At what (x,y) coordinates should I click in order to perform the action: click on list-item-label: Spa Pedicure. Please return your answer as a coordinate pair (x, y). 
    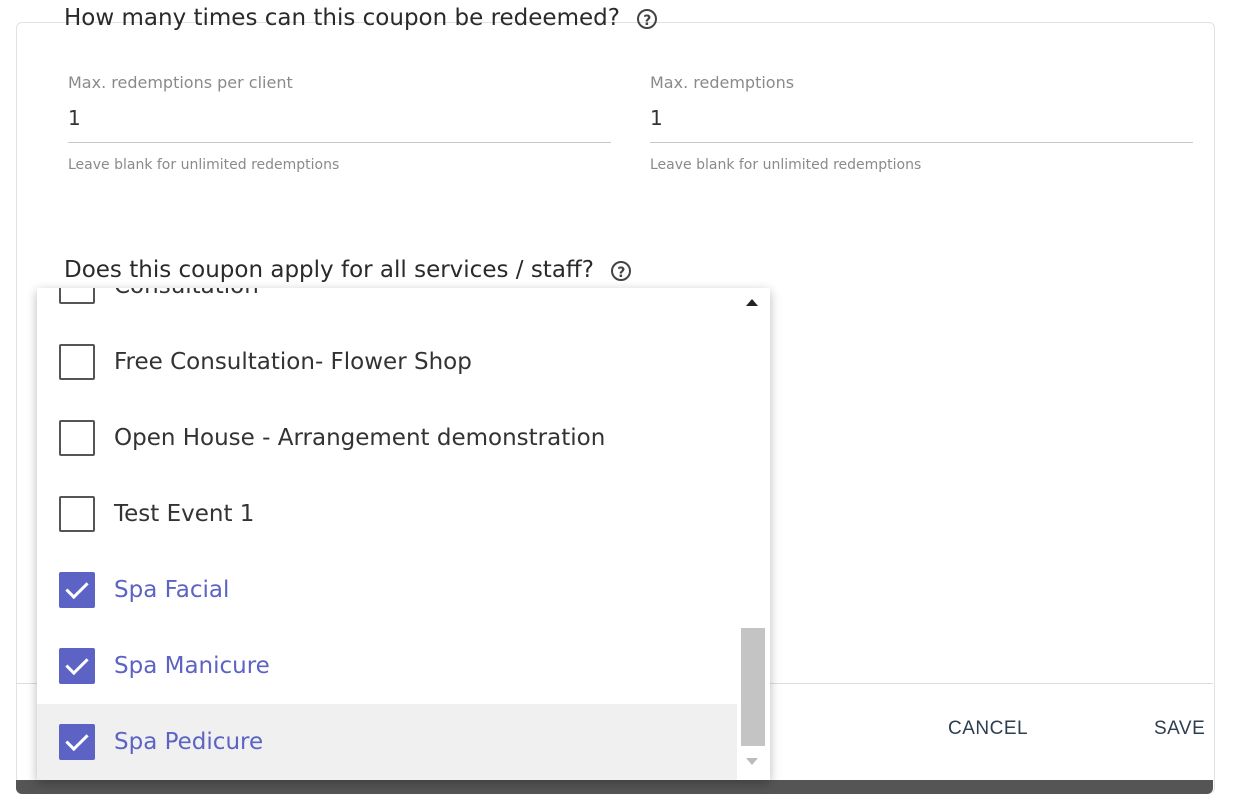
    Looking at the image, I should click on (189, 742).